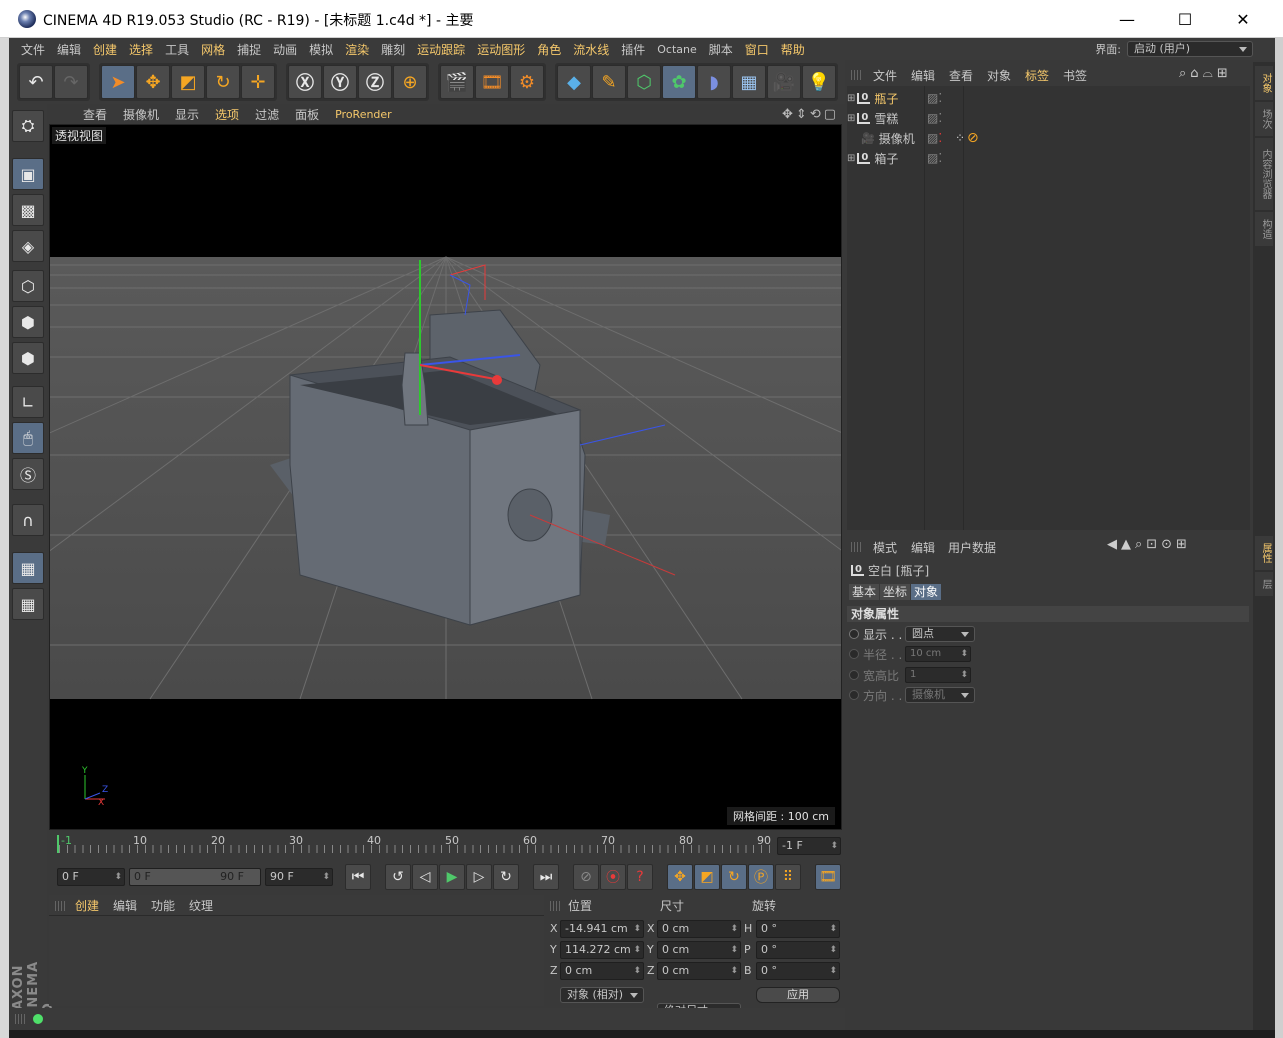 Image resolution: width=1283 pixels, height=1038 pixels. I want to click on material-menu-edit: 编辑, so click(125, 905).